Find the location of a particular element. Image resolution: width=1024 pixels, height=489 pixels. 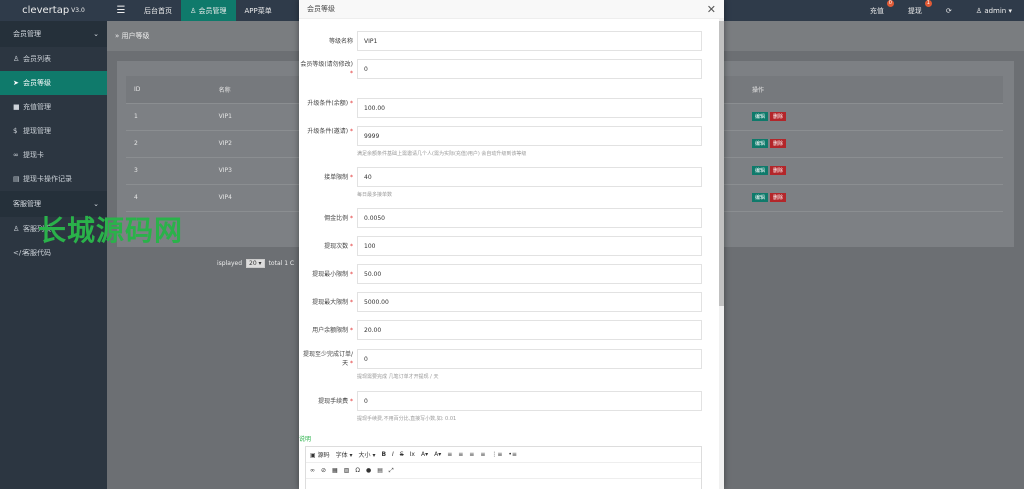

omega-icon: Ω is located at coordinates (357, 470).